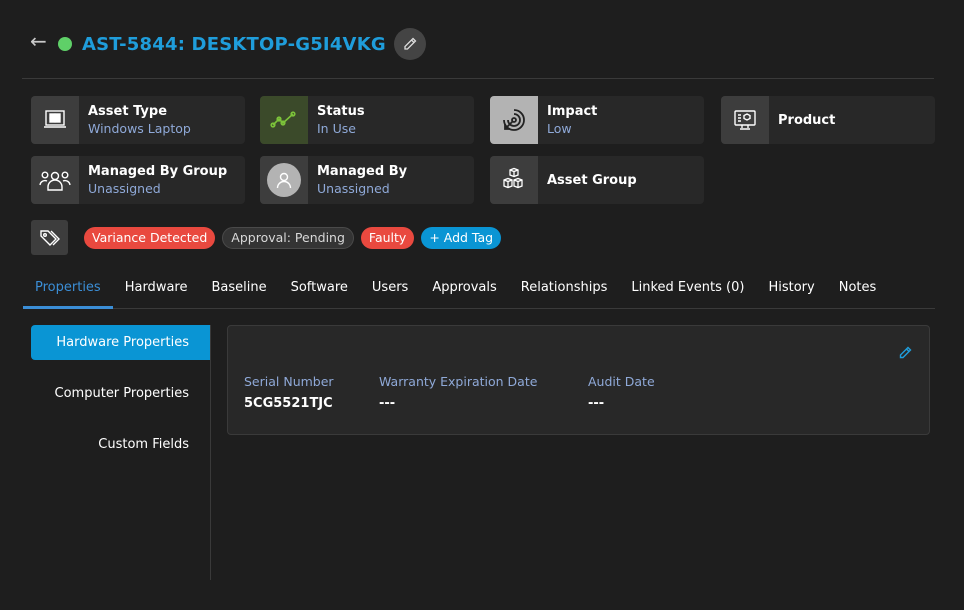 The width and height of the screenshot is (964, 610). What do you see at coordinates (341, 111) in the screenshot?
I see `card-label: Status` at bounding box center [341, 111].